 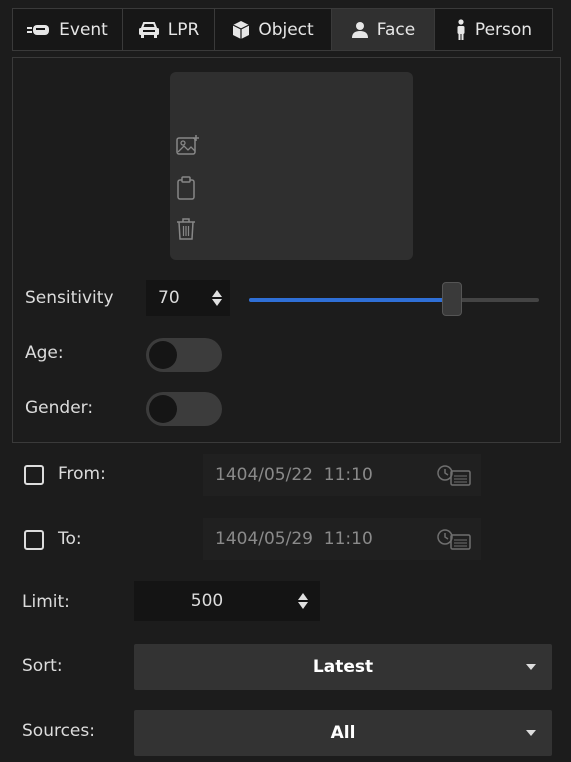 What do you see at coordinates (186, 188) in the screenshot?
I see `paste-clipboard-icon` at bounding box center [186, 188].